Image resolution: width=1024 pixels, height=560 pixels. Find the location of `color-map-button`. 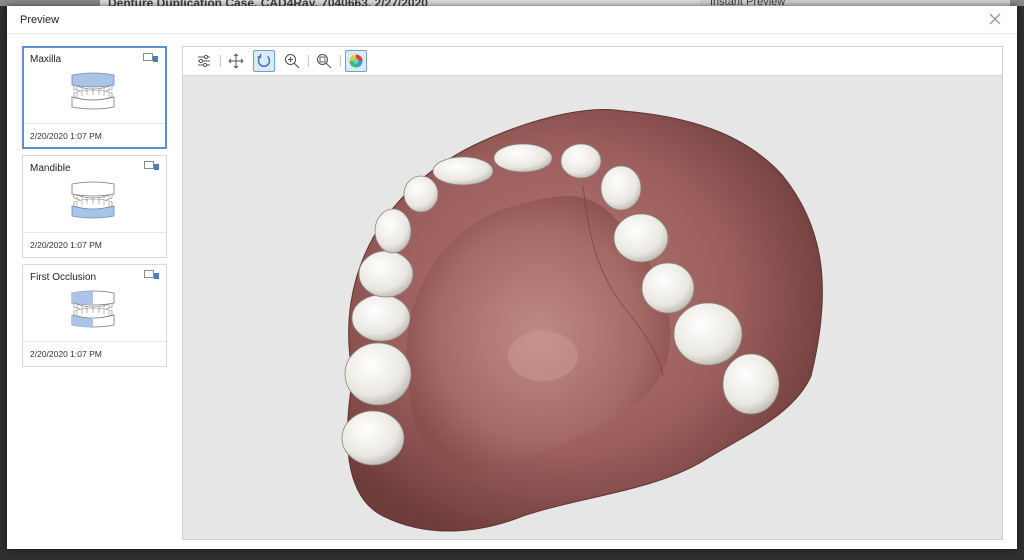

color-map-button is located at coordinates (356, 61).